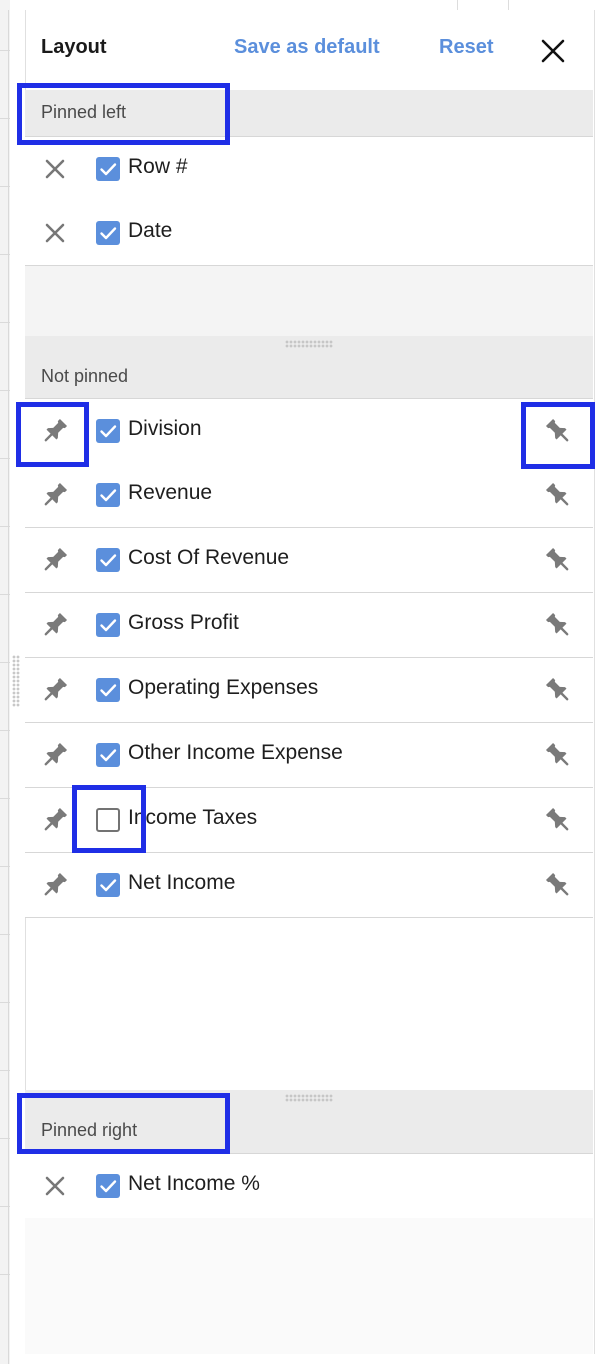 Image resolution: width=602 pixels, height=1364 pixels. What do you see at coordinates (309, 1186) in the screenshot?
I see `column-row: Net Income %` at bounding box center [309, 1186].